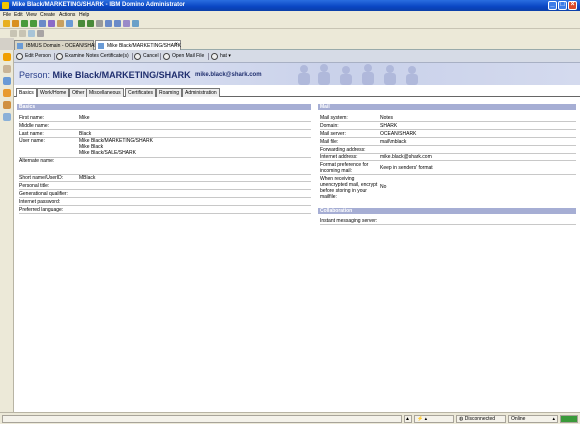  What do you see at coordinates (426, 419) in the screenshot?
I see `chevron-up-icon: ▴` at bounding box center [426, 419].